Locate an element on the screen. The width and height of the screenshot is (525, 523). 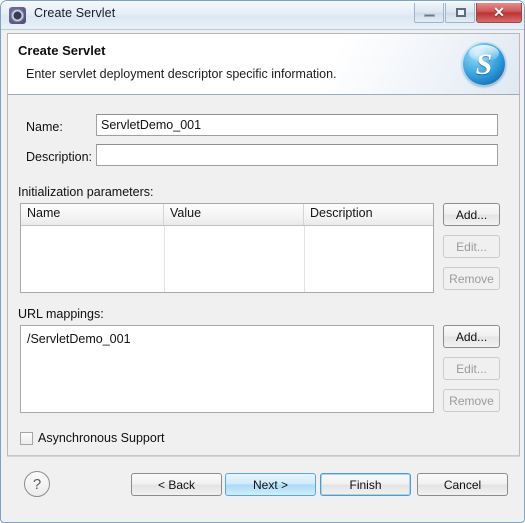
maximize-icon is located at coordinates (461, 12).